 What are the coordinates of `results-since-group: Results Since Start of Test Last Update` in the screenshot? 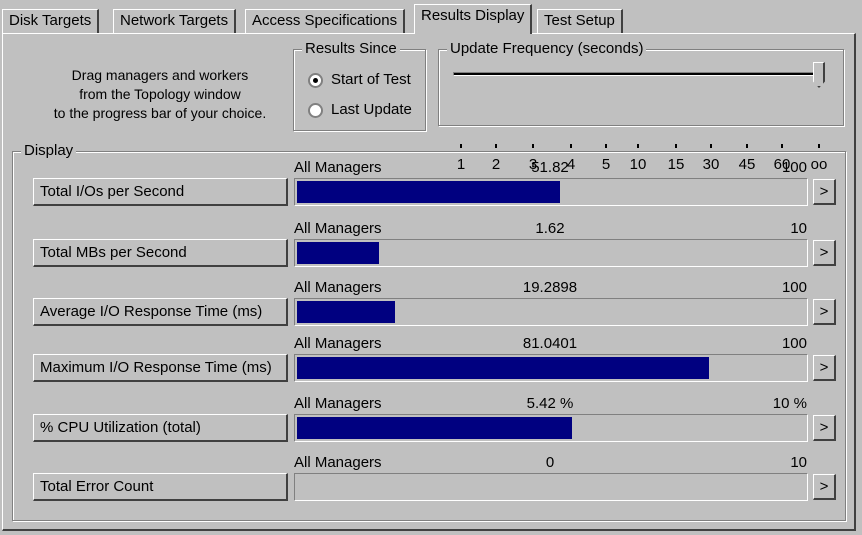 It's located at (359, 85).